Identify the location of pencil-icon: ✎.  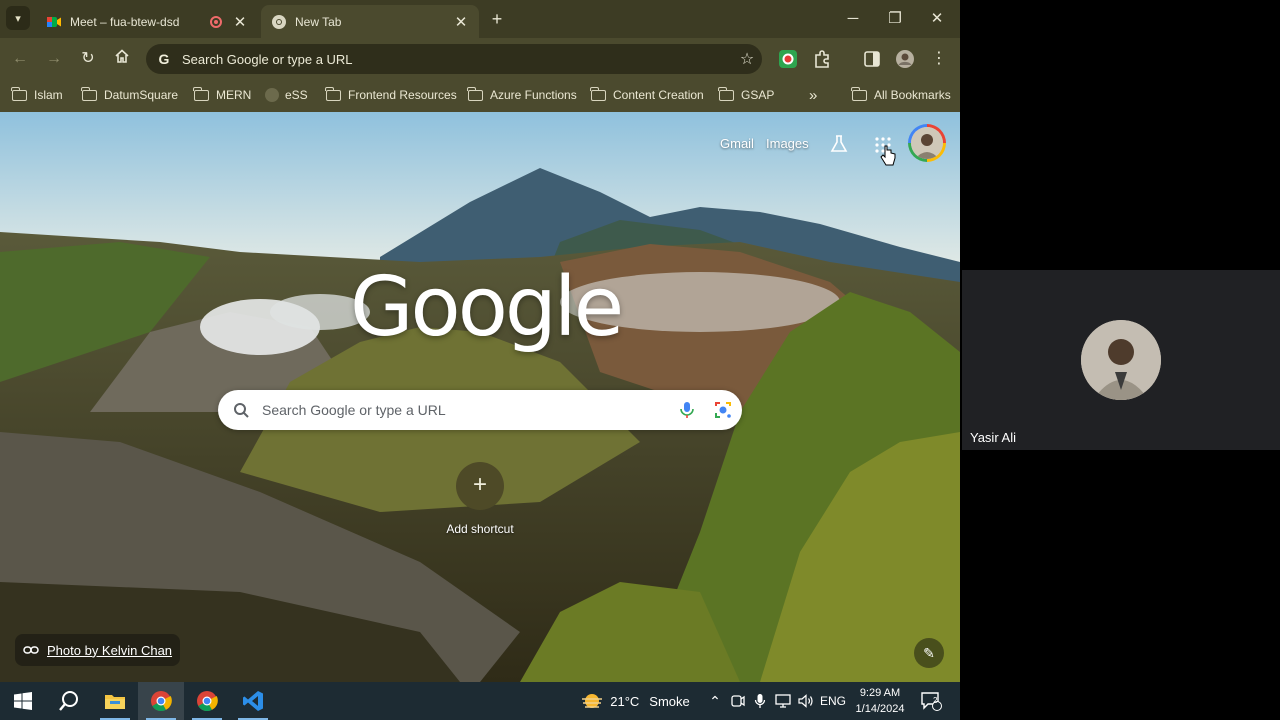
(929, 653).